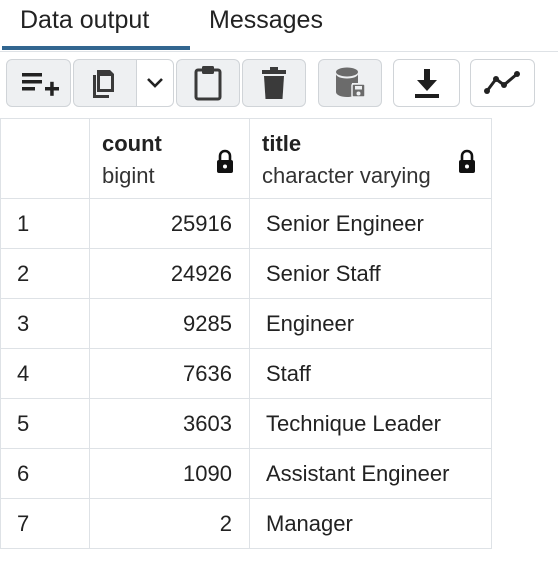 This screenshot has width=558, height=562. What do you see at coordinates (169, 373) in the screenshot?
I see `count-cell: 7636` at bounding box center [169, 373].